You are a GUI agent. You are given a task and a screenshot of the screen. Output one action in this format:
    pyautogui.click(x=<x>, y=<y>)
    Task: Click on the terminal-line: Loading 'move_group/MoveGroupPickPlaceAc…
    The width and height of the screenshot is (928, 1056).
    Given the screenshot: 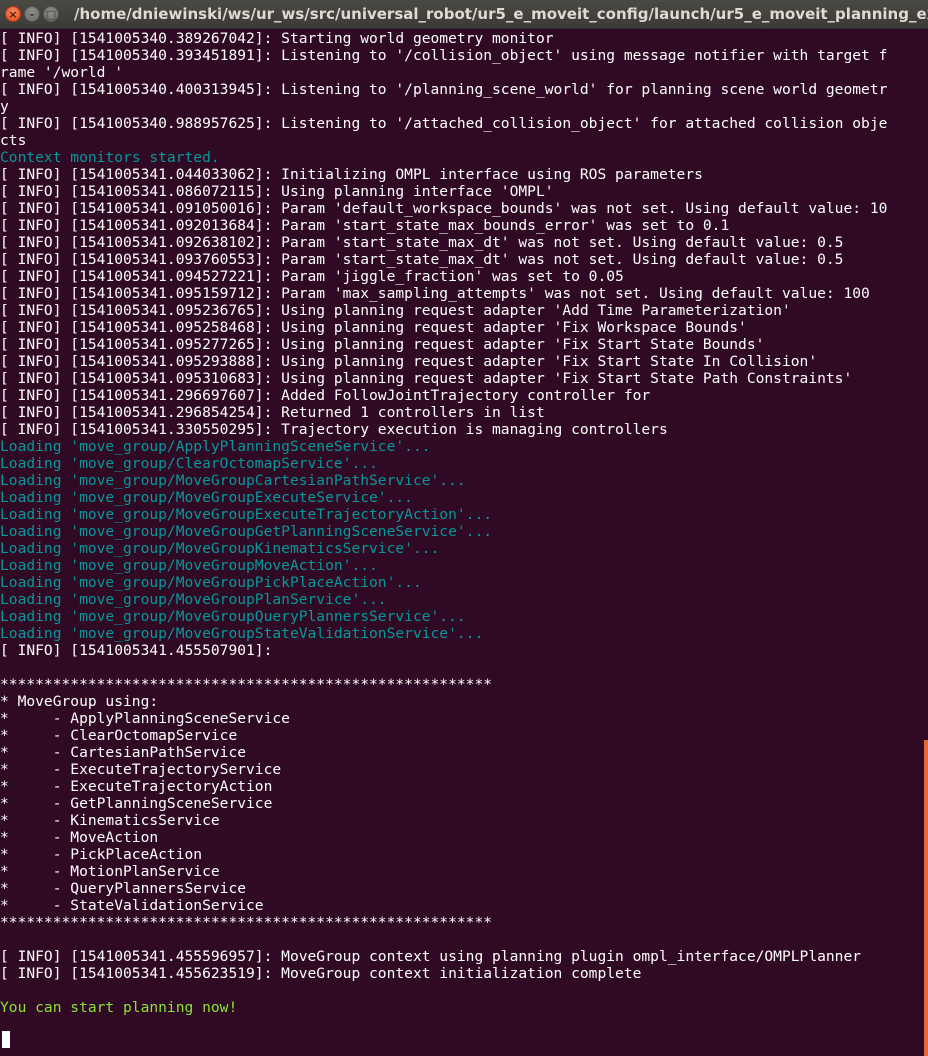 What is the action you would take?
    pyautogui.click(x=211, y=582)
    